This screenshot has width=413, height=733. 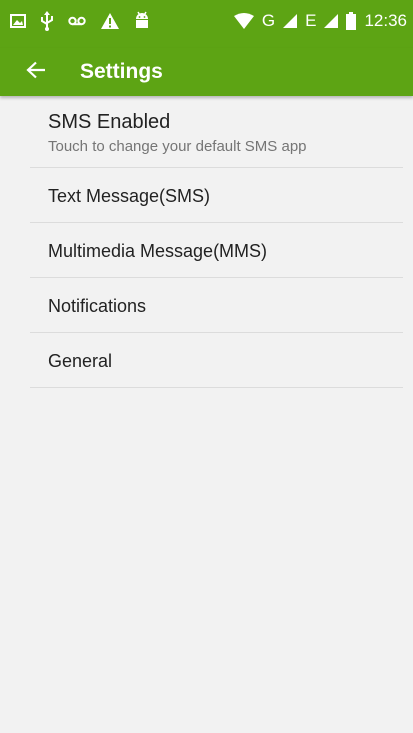 I want to click on warning-icon, so click(x=110, y=21).